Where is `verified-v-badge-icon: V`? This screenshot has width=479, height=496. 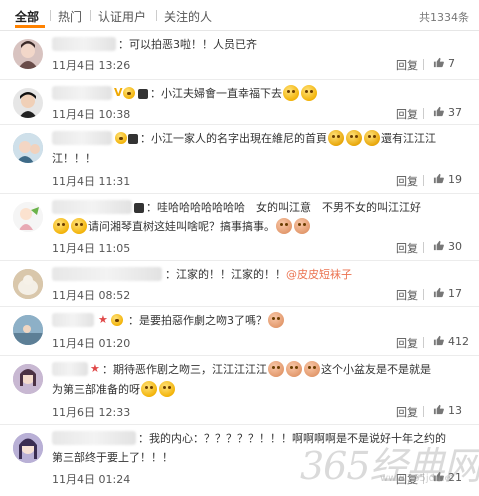 verified-v-badge-icon: V is located at coordinates (118, 92).